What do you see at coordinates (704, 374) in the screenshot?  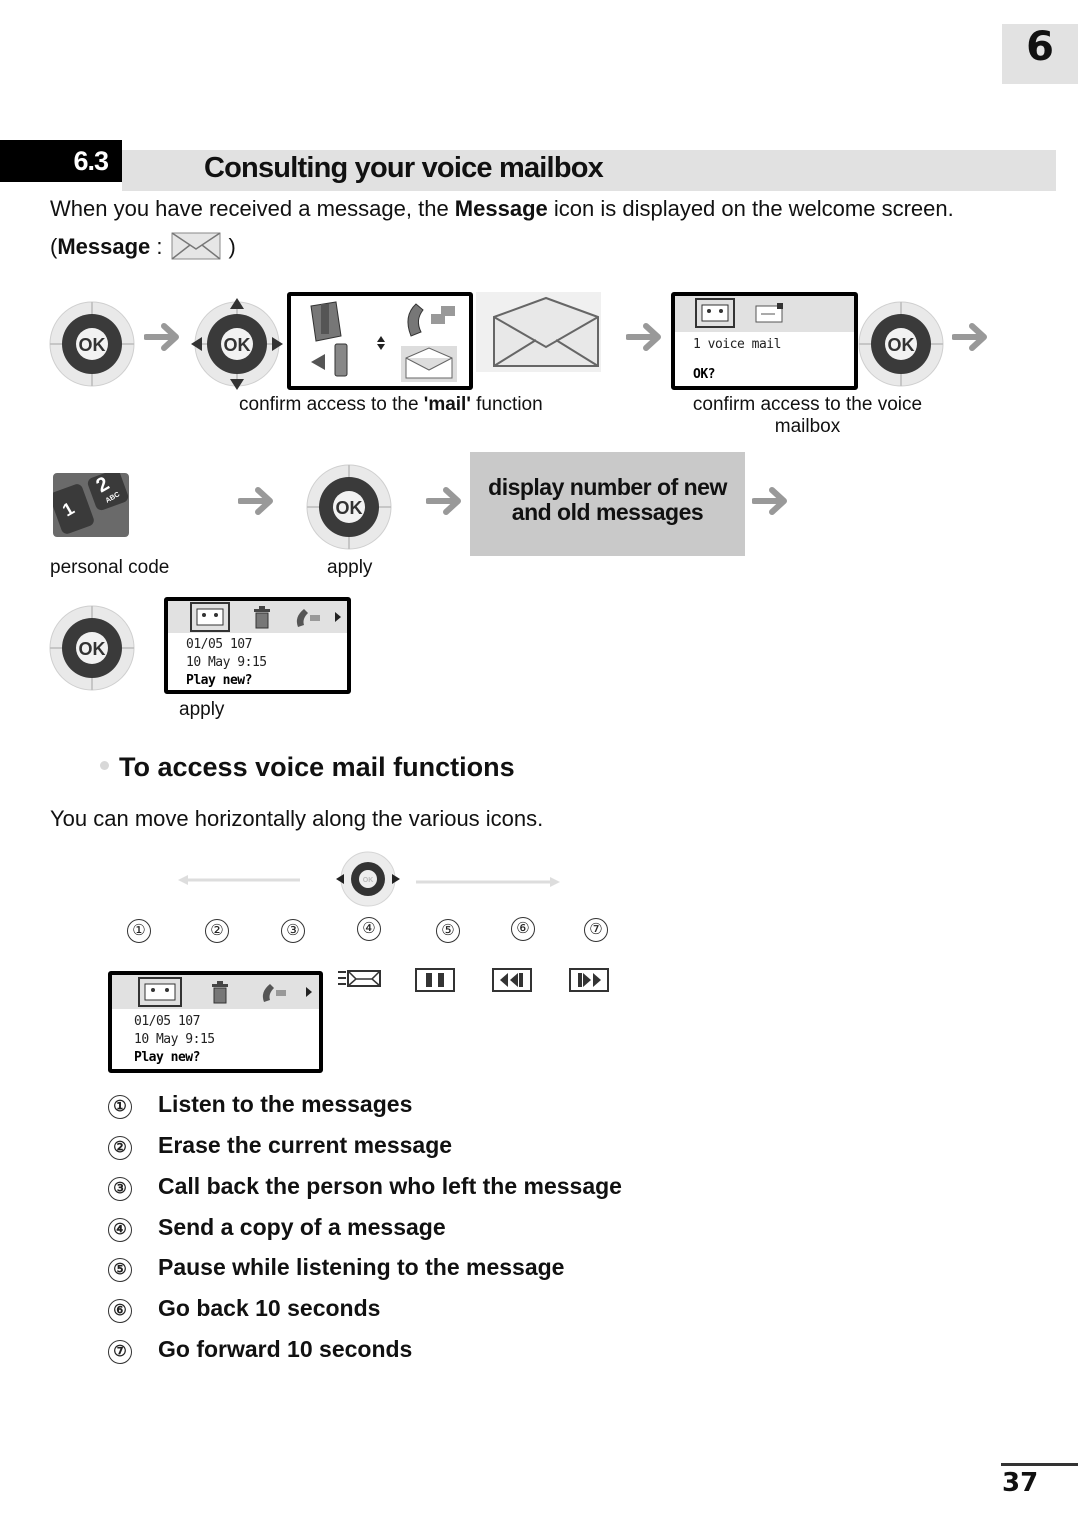 I see `ok-prompt: OK?` at bounding box center [704, 374].